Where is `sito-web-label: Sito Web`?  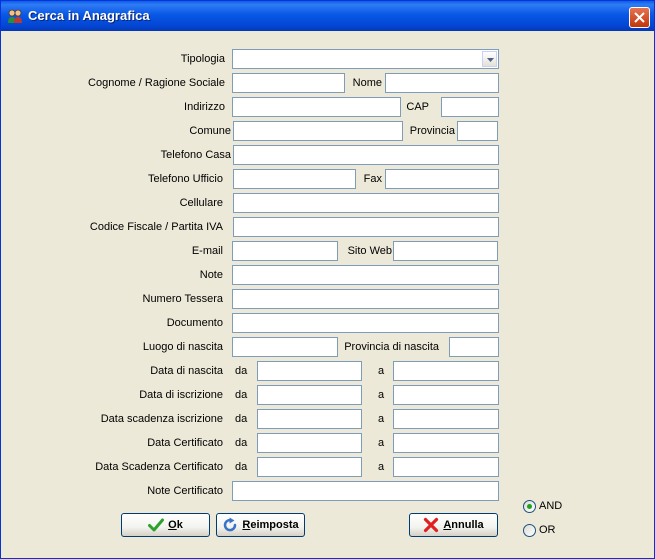 sito-web-label: Sito Web is located at coordinates (369, 251).